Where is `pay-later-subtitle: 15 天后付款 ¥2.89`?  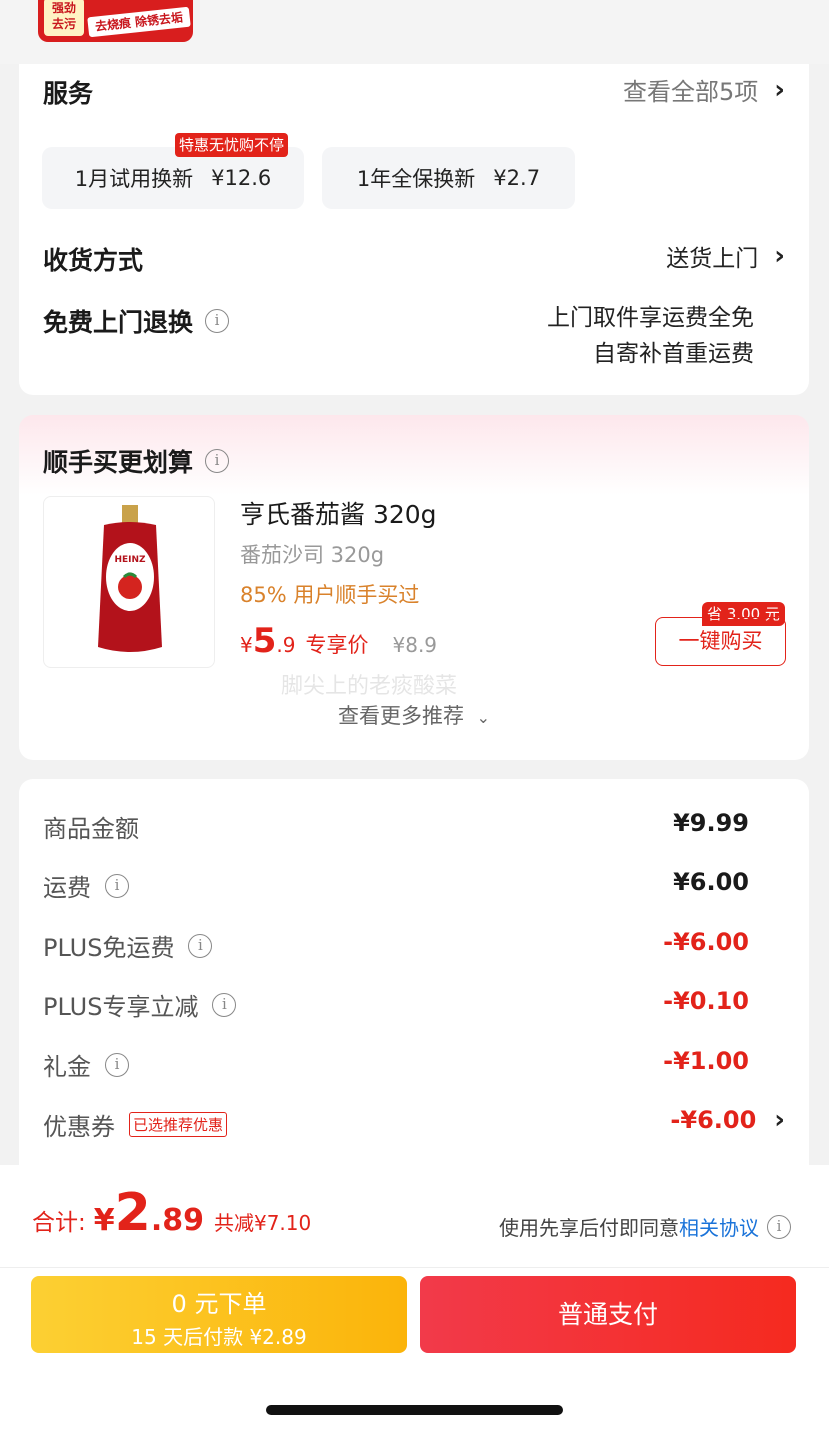 pay-later-subtitle: 15 天后付款 ¥2.89 is located at coordinates (219, 1337).